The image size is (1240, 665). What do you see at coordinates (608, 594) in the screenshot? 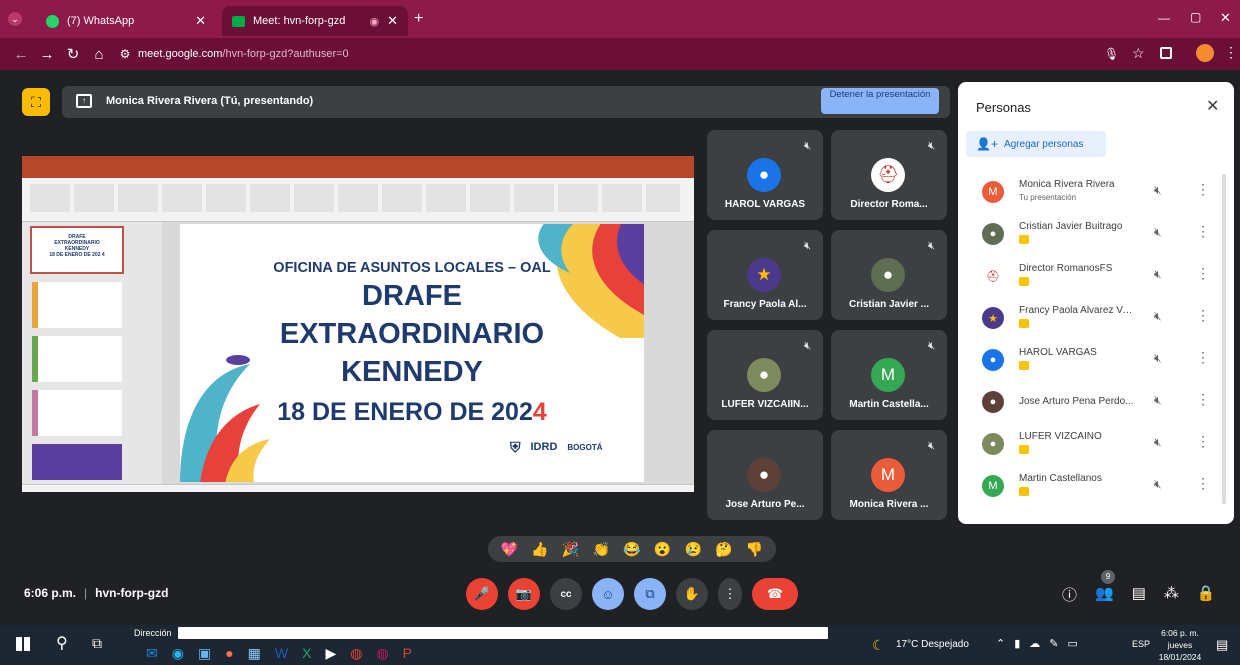
I see `reactions-button: ☺` at bounding box center [608, 594].